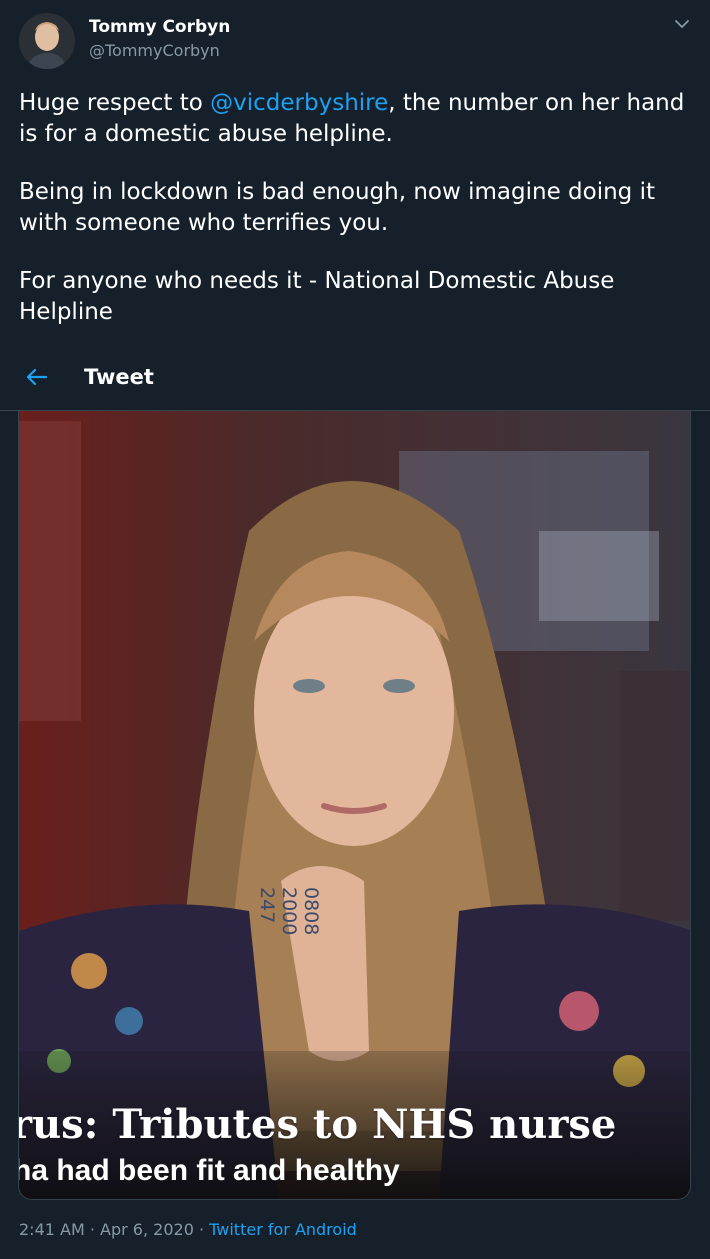  What do you see at coordinates (209, 1170) in the screenshot?
I see `news-caption-subline: ha had been fit and healthy` at bounding box center [209, 1170].